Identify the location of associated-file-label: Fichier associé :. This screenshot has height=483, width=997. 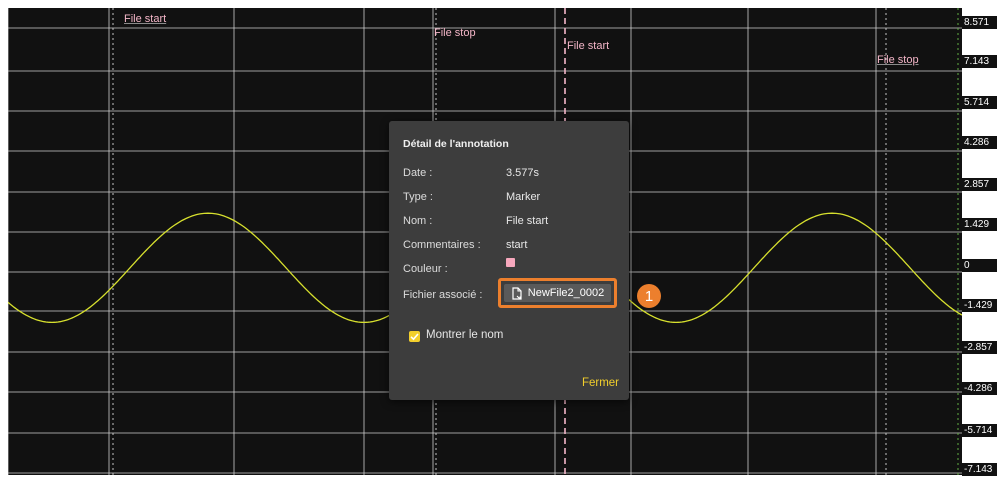
(443, 295).